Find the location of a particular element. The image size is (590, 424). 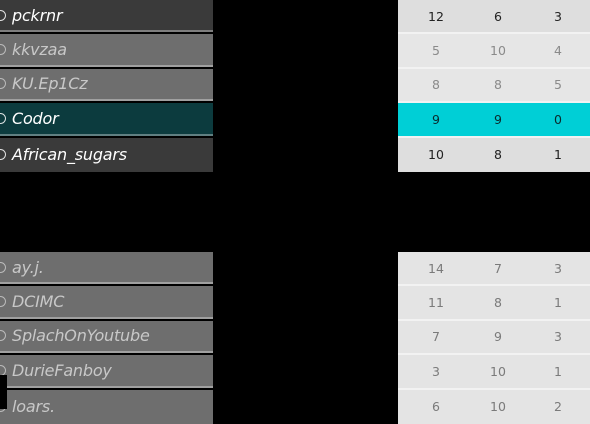

player-name-cell: KU.Ep1Cz is located at coordinates (106, 85).